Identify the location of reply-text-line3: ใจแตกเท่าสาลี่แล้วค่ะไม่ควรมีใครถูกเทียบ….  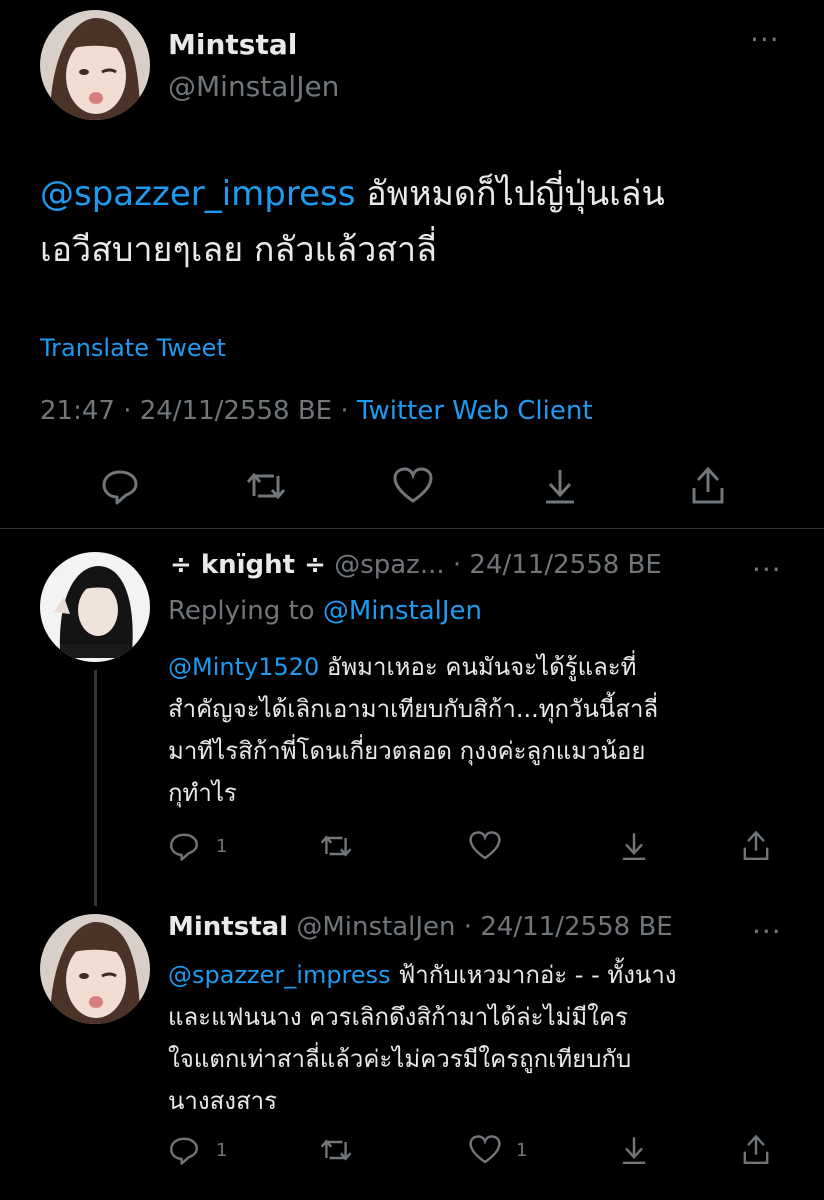
(400, 1059).